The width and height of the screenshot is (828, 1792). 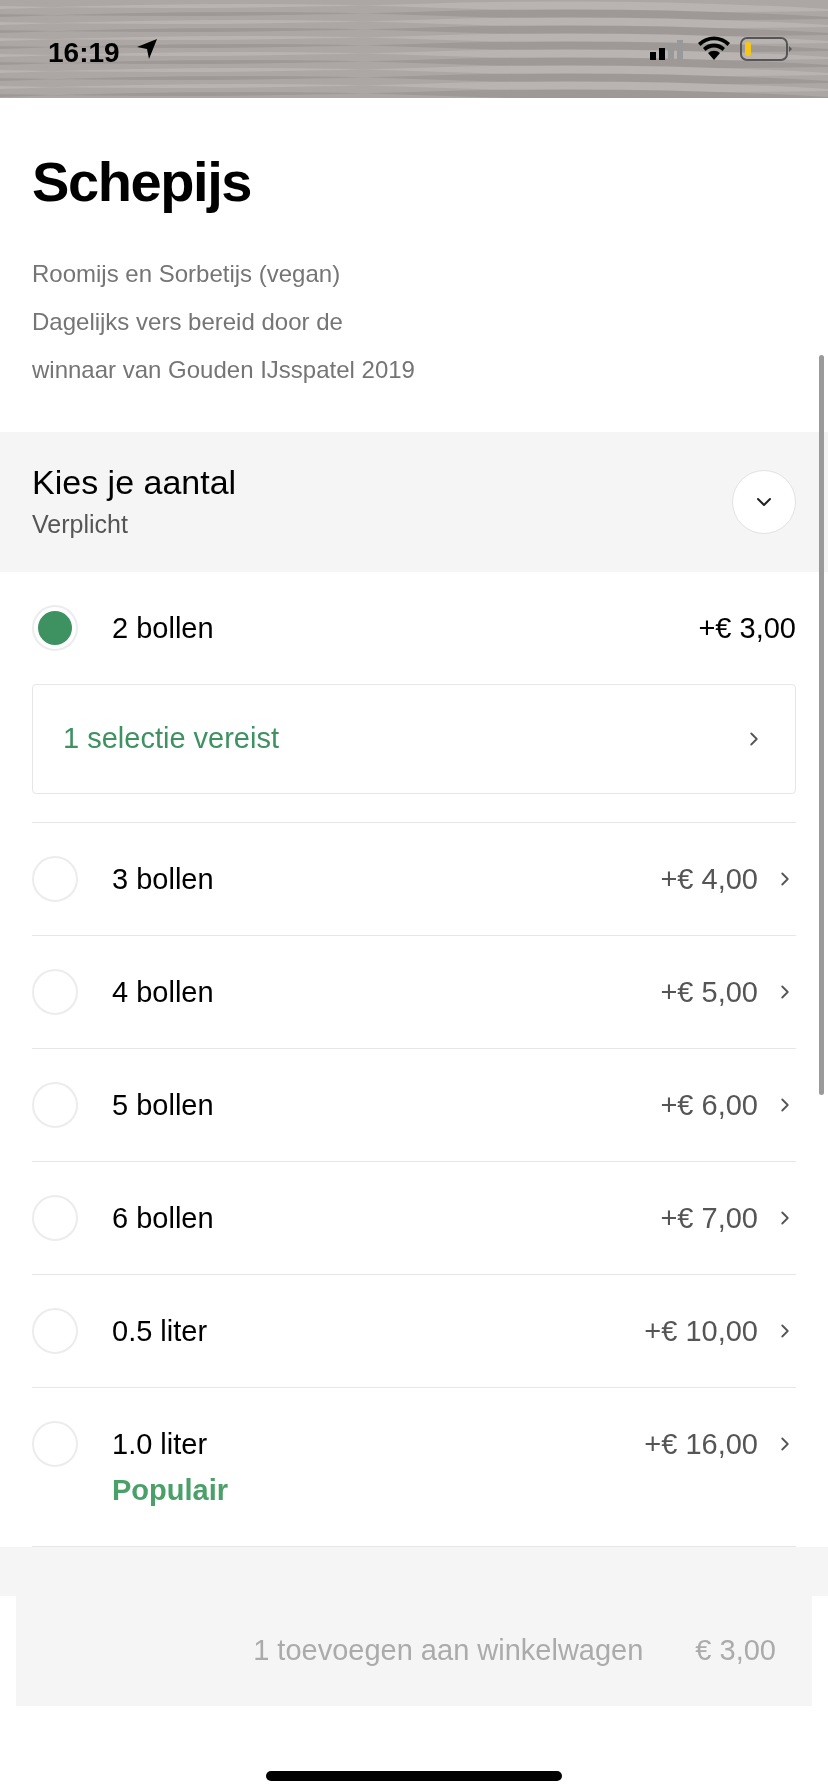 What do you see at coordinates (147, 49) in the screenshot?
I see `location-arrow-icon` at bounding box center [147, 49].